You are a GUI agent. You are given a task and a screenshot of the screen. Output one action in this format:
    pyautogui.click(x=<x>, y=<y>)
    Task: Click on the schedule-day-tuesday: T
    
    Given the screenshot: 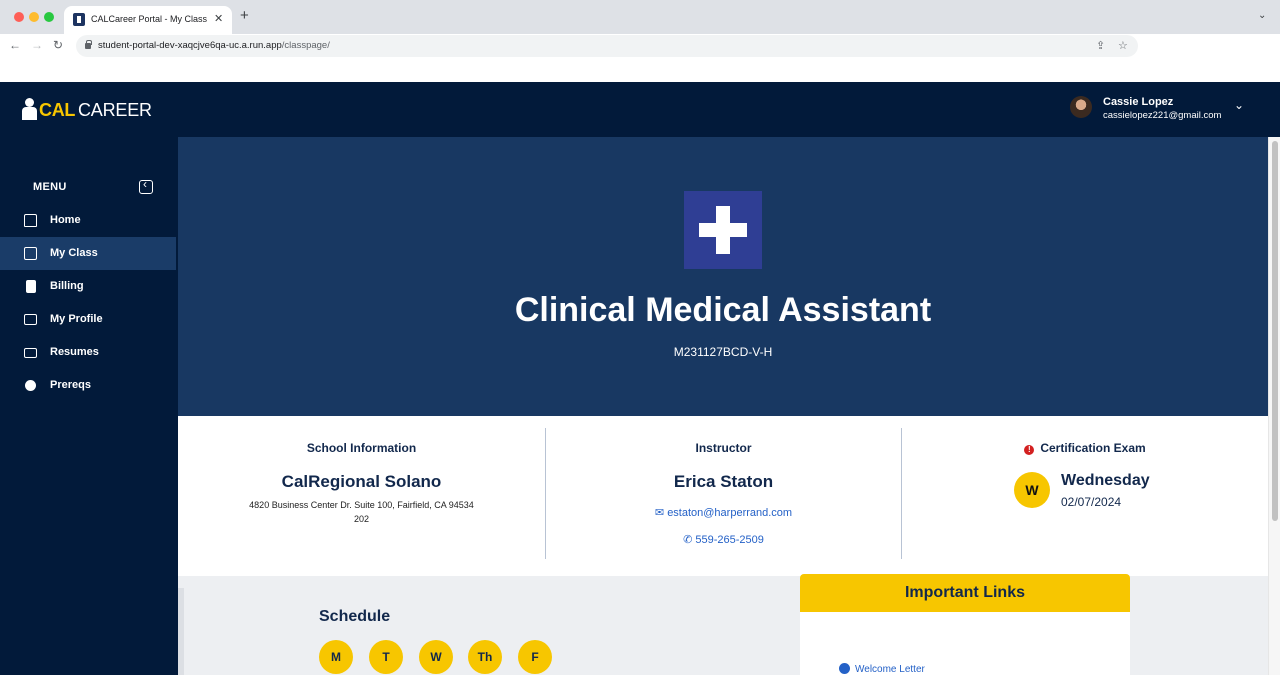 What is the action you would take?
    pyautogui.click(x=386, y=657)
    